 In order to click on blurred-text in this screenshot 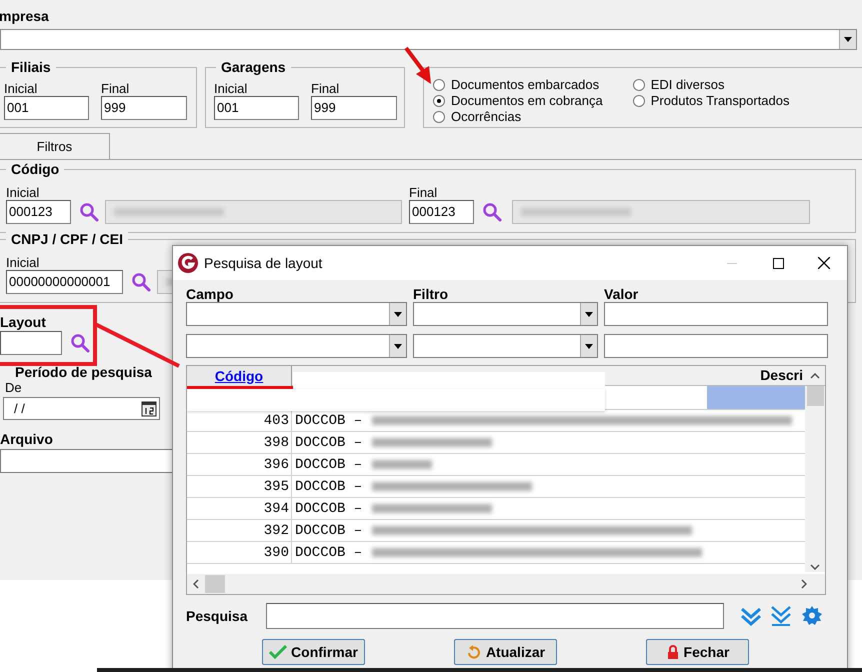, I will do `click(402, 464)`.